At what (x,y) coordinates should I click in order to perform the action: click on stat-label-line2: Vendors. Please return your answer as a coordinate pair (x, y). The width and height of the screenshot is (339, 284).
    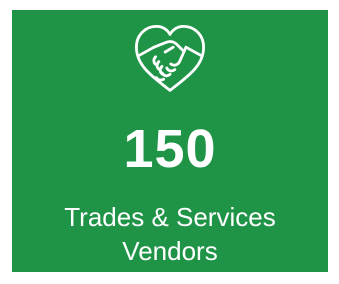
    Looking at the image, I should click on (170, 251).